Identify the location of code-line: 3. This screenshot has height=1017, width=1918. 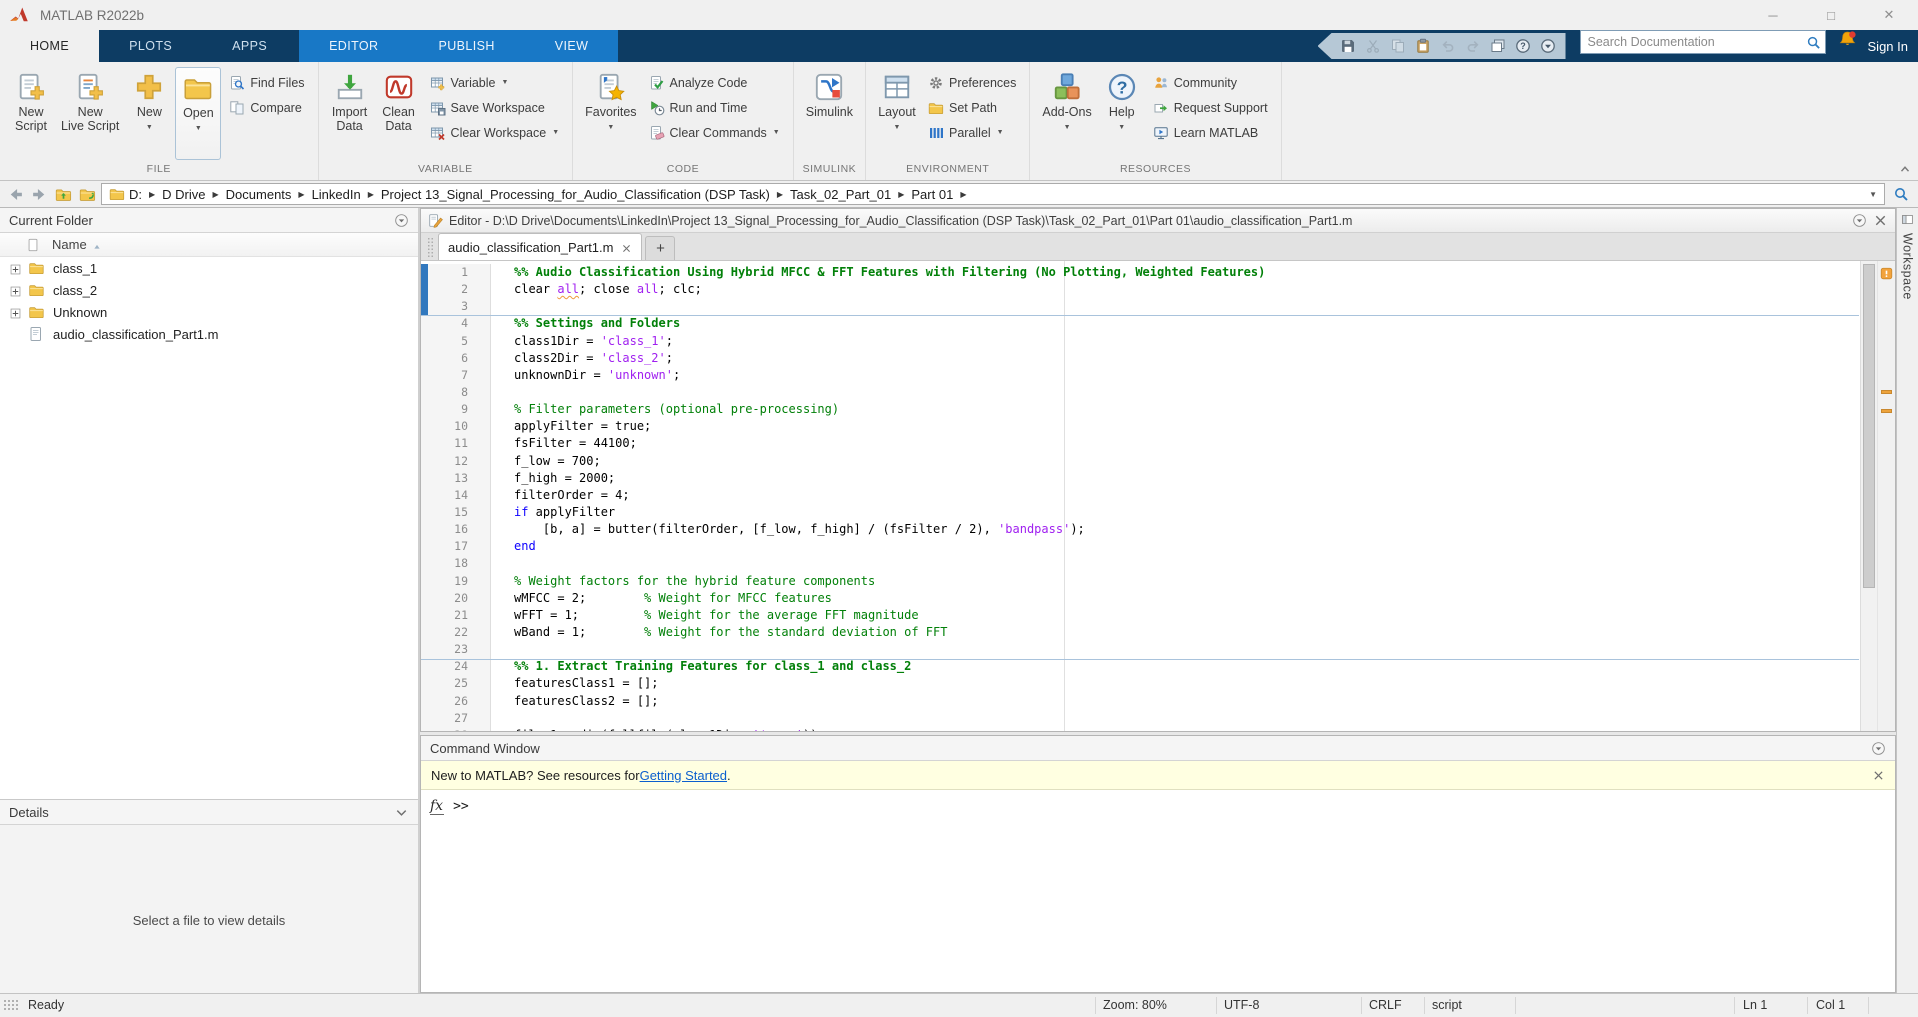
(1140, 307).